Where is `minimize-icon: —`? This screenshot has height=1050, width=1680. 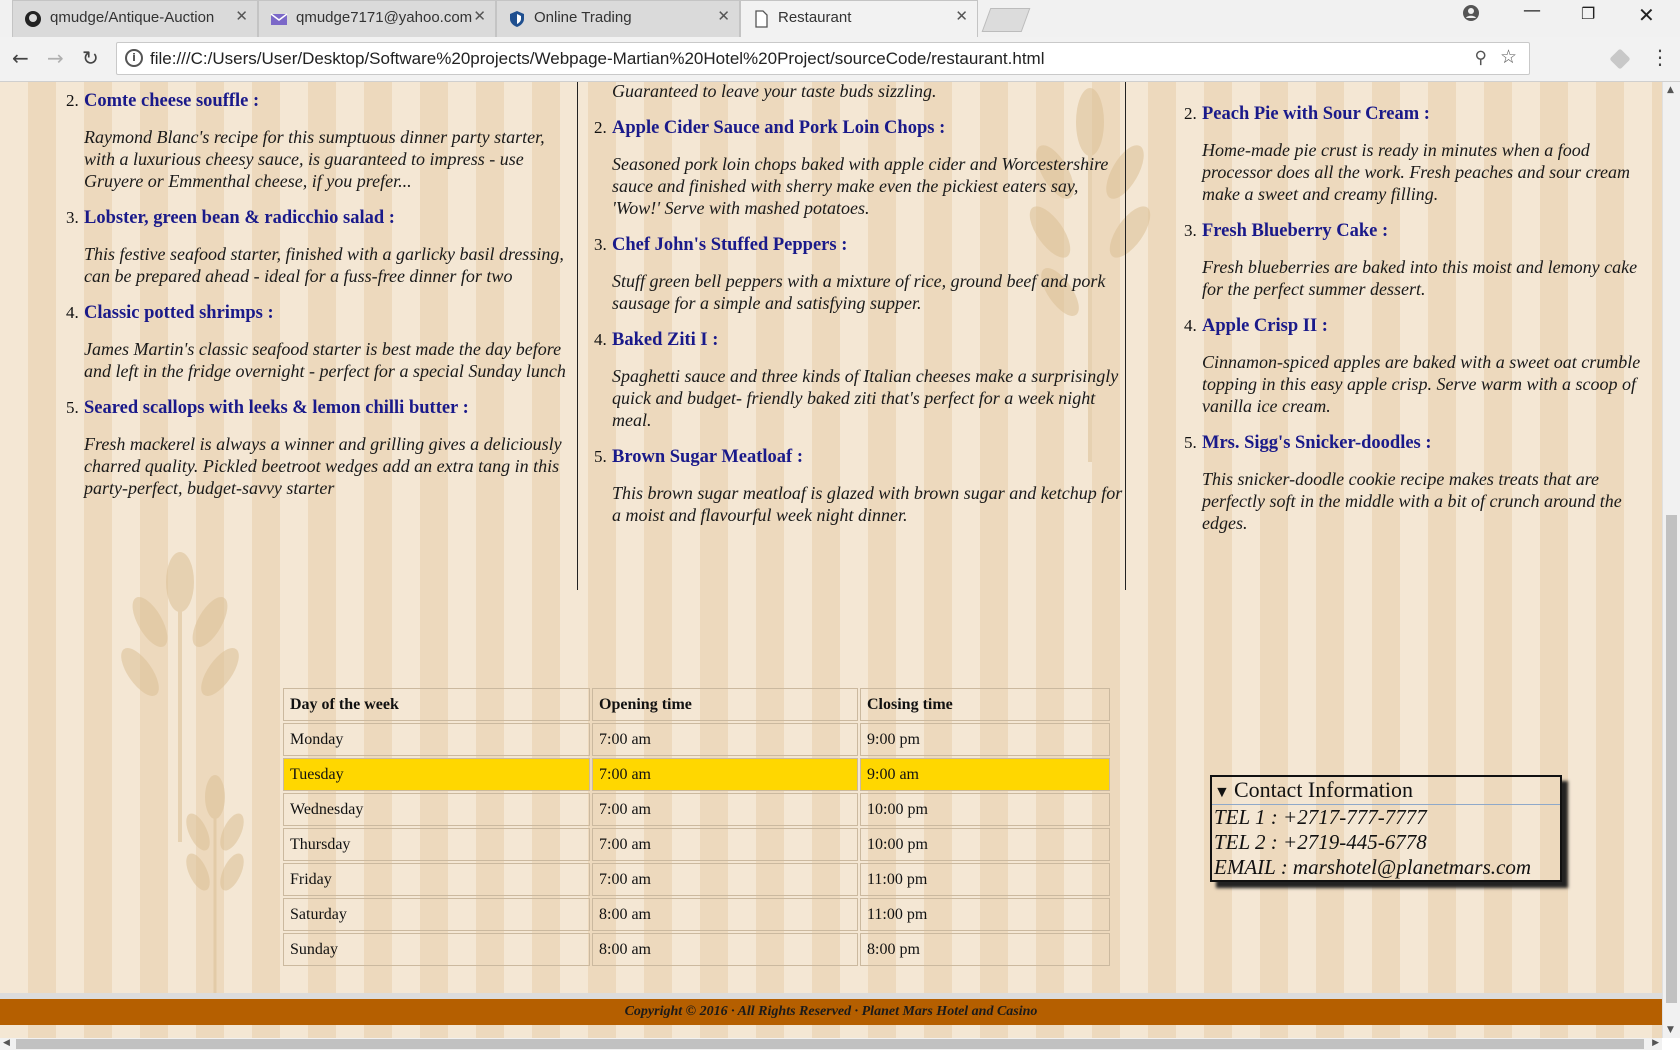
minimize-icon: — is located at coordinates (1532, 10).